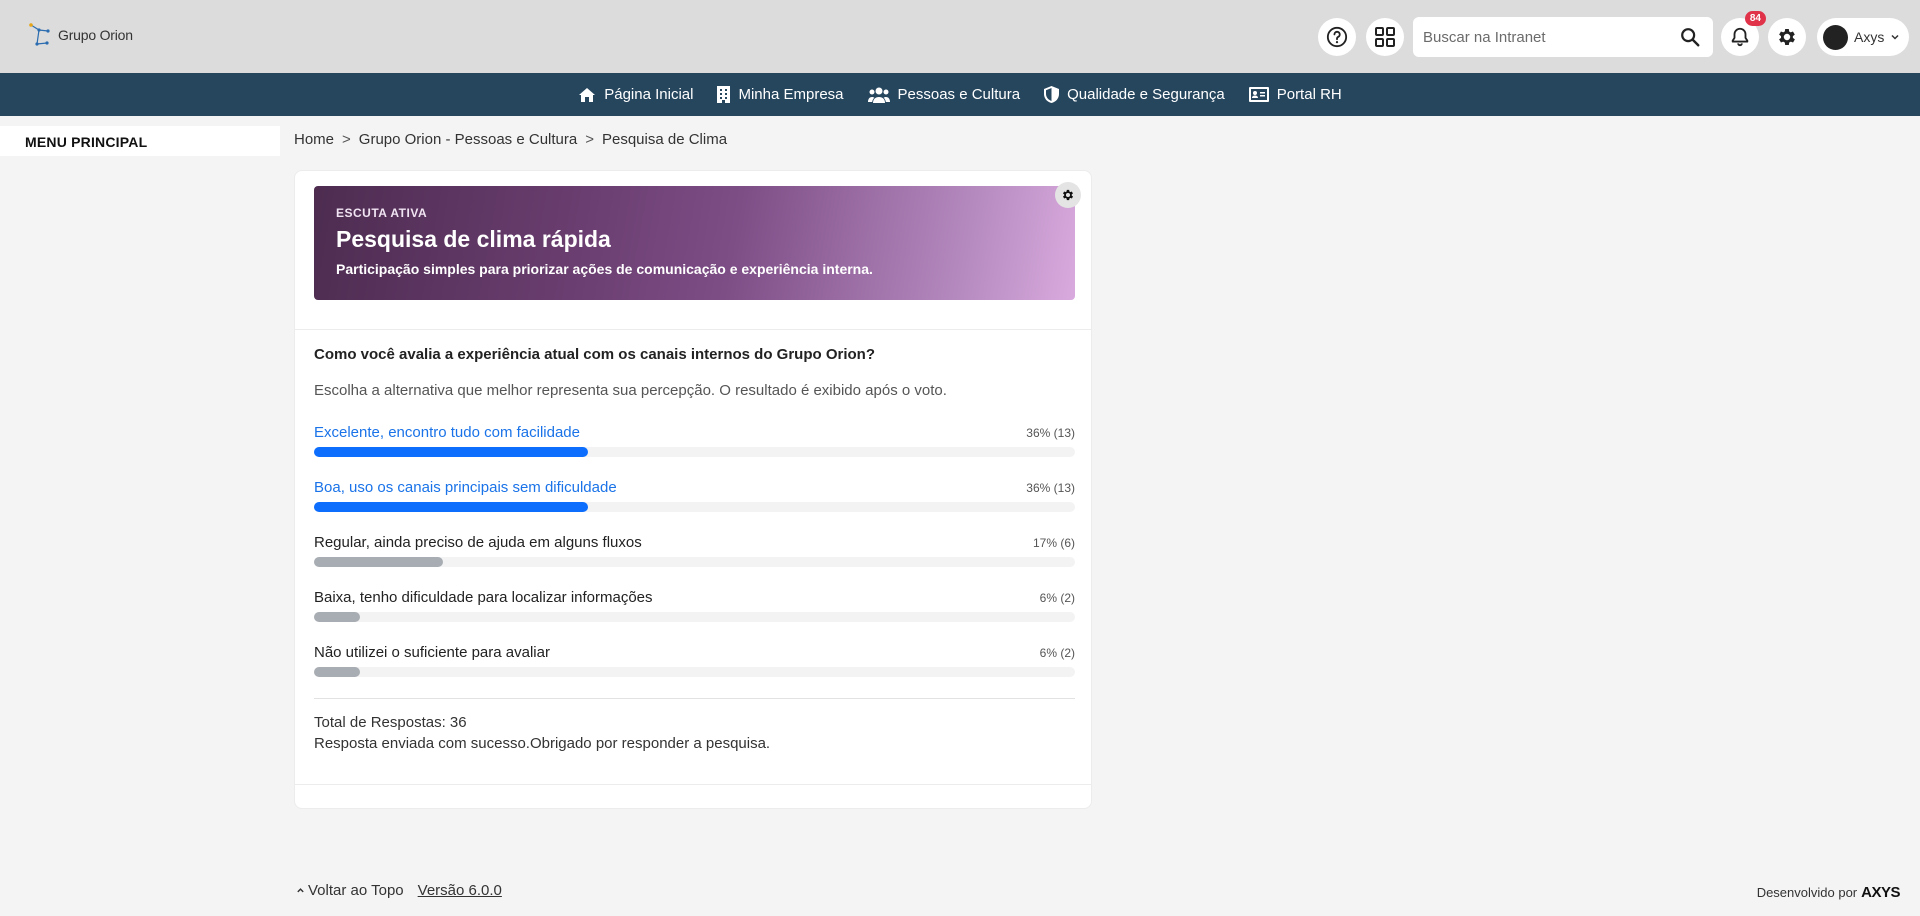 This screenshot has width=1920, height=916. I want to click on nav-item-minha-empresa: Minha Empresa, so click(780, 94).